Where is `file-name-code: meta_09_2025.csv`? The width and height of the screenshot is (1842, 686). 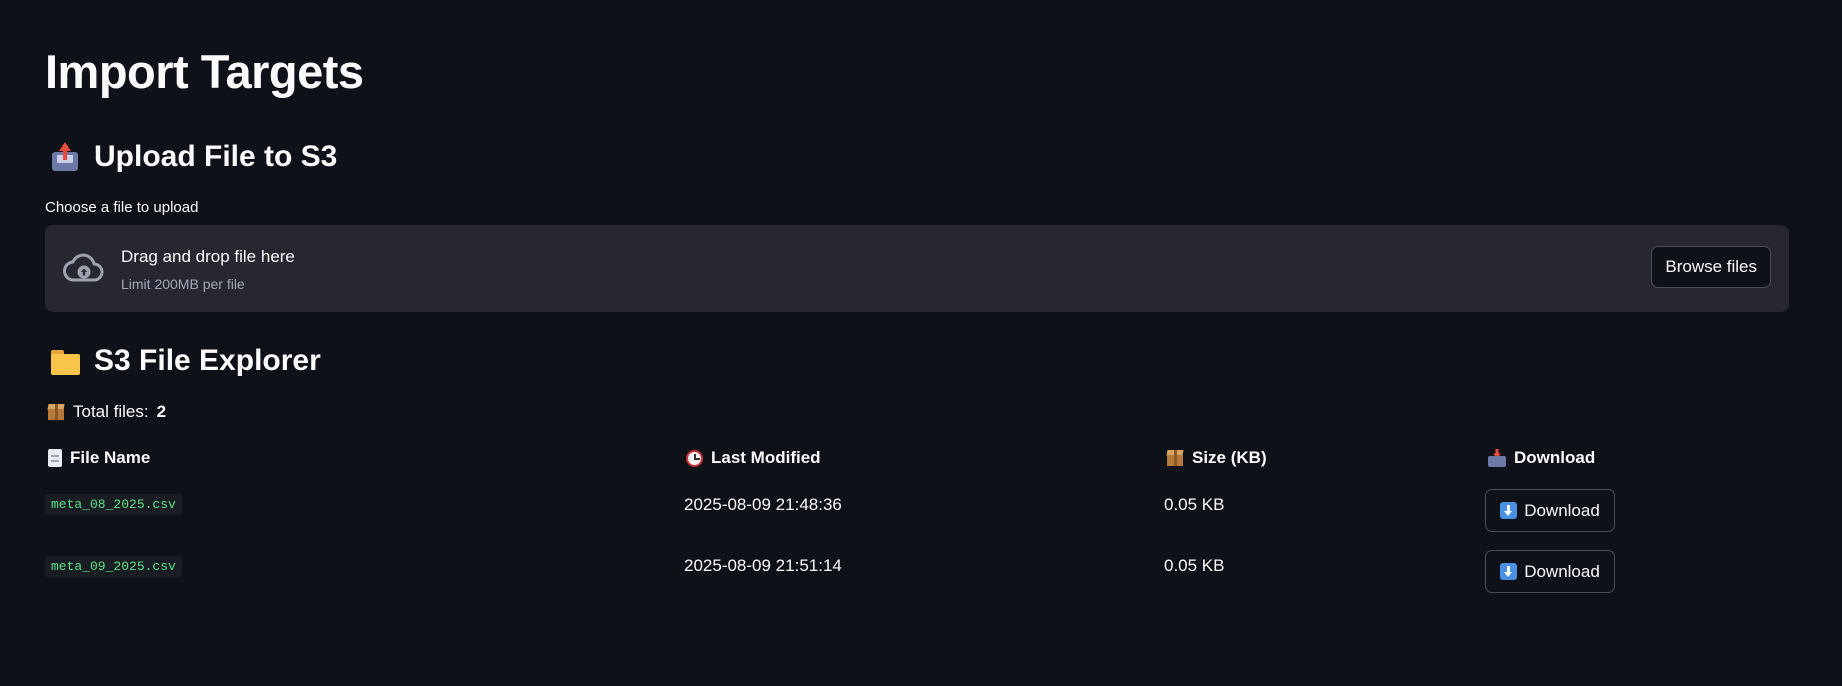 file-name-code: meta_09_2025.csv is located at coordinates (113, 566).